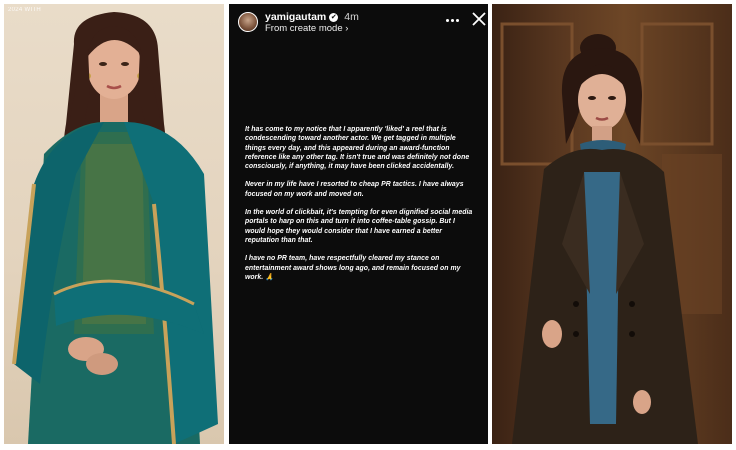 This screenshot has width=736, height=450. I want to click on story-handle: yamigautam, so click(295, 17).